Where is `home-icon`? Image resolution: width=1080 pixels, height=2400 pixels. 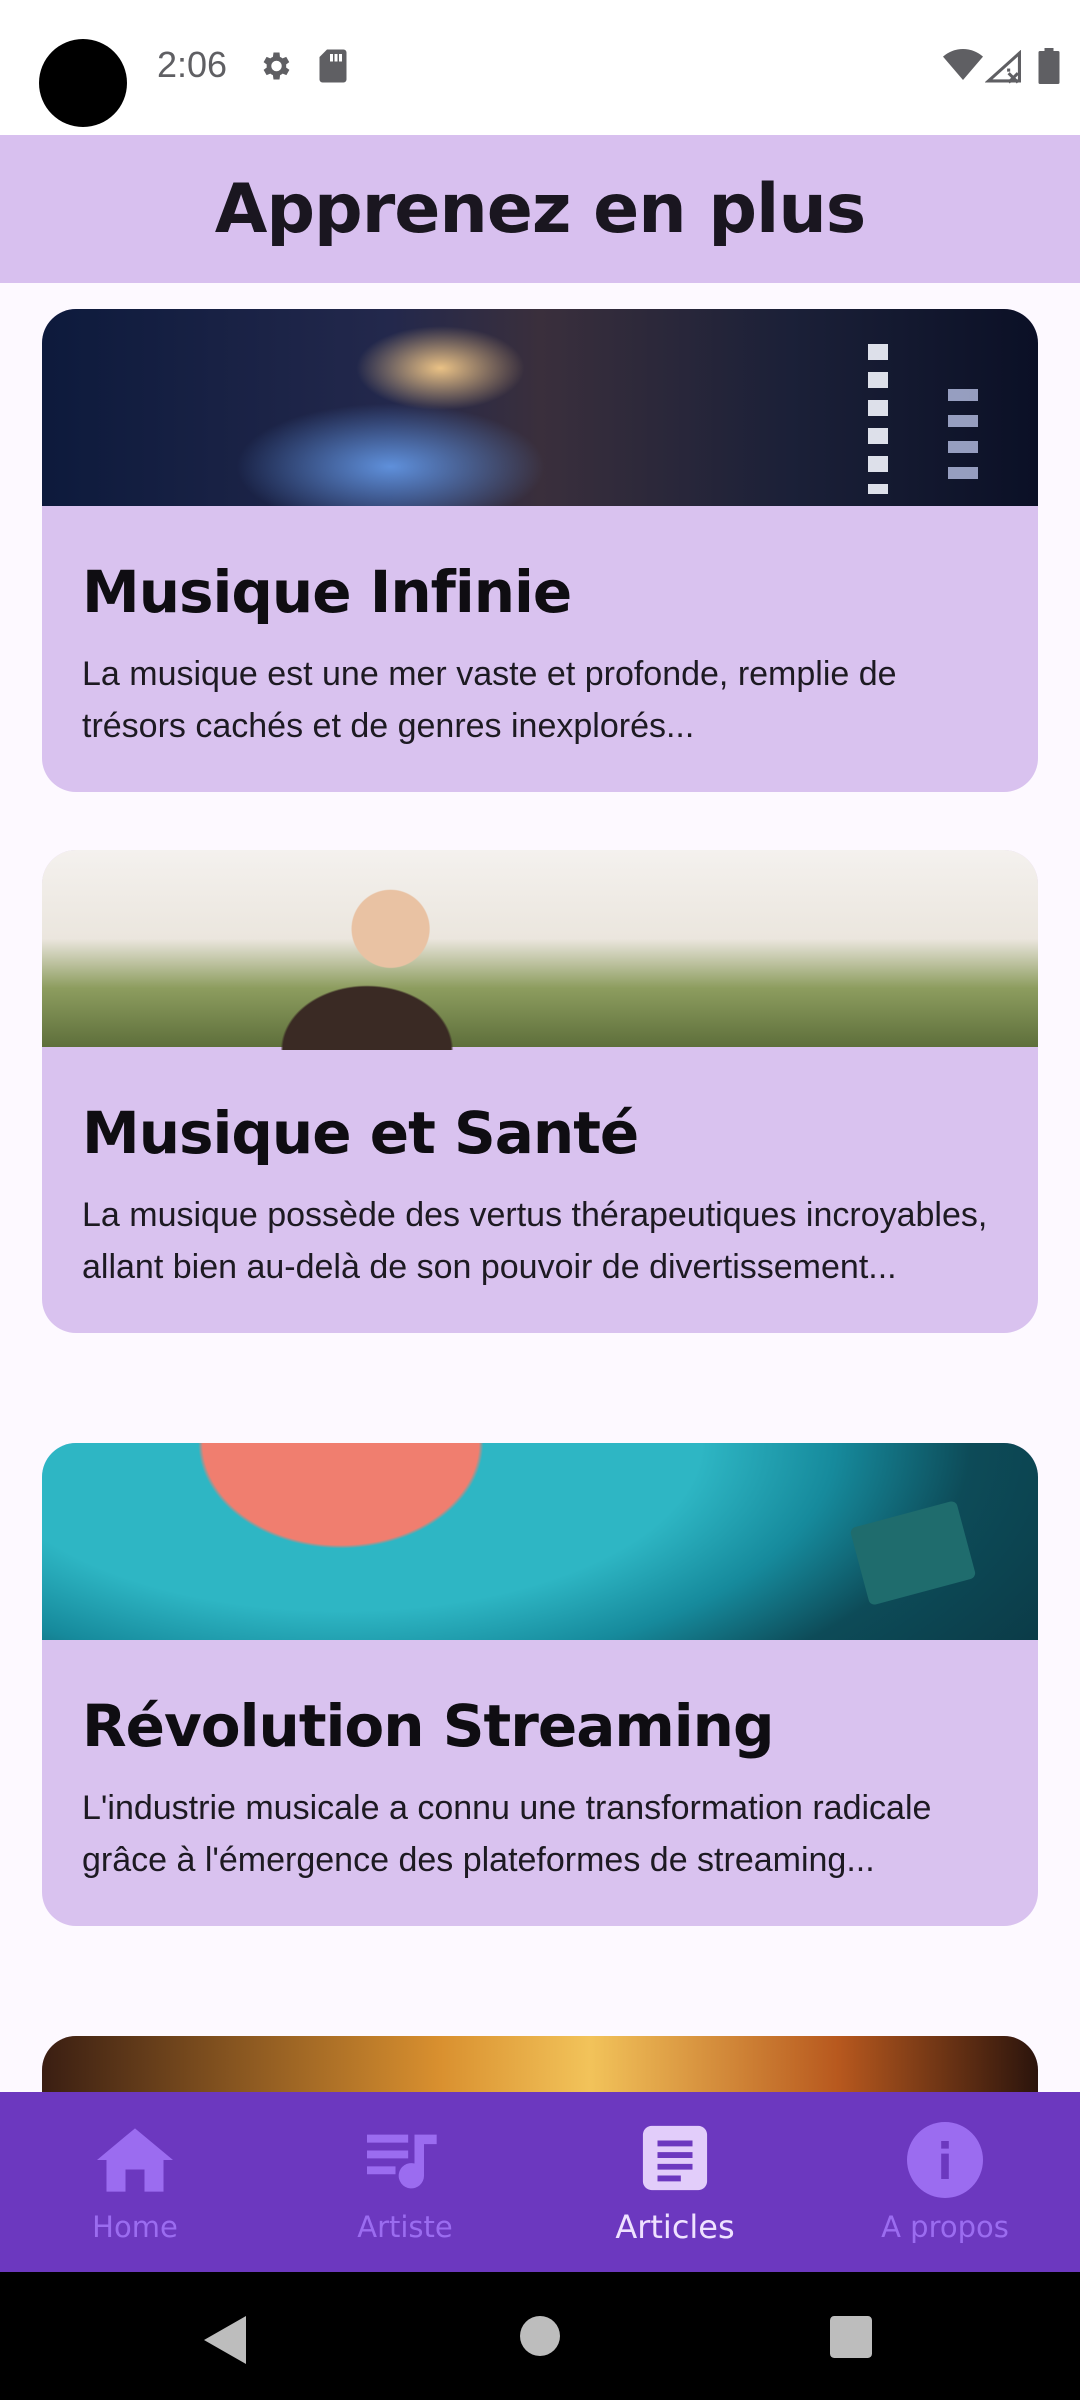 home-icon is located at coordinates (135, 2160).